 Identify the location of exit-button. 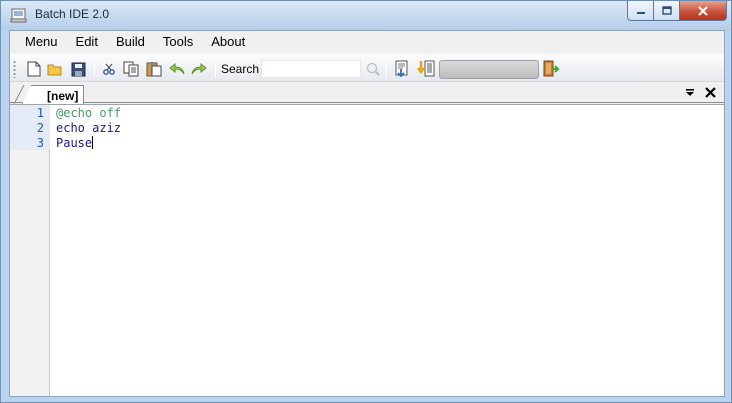
(551, 69).